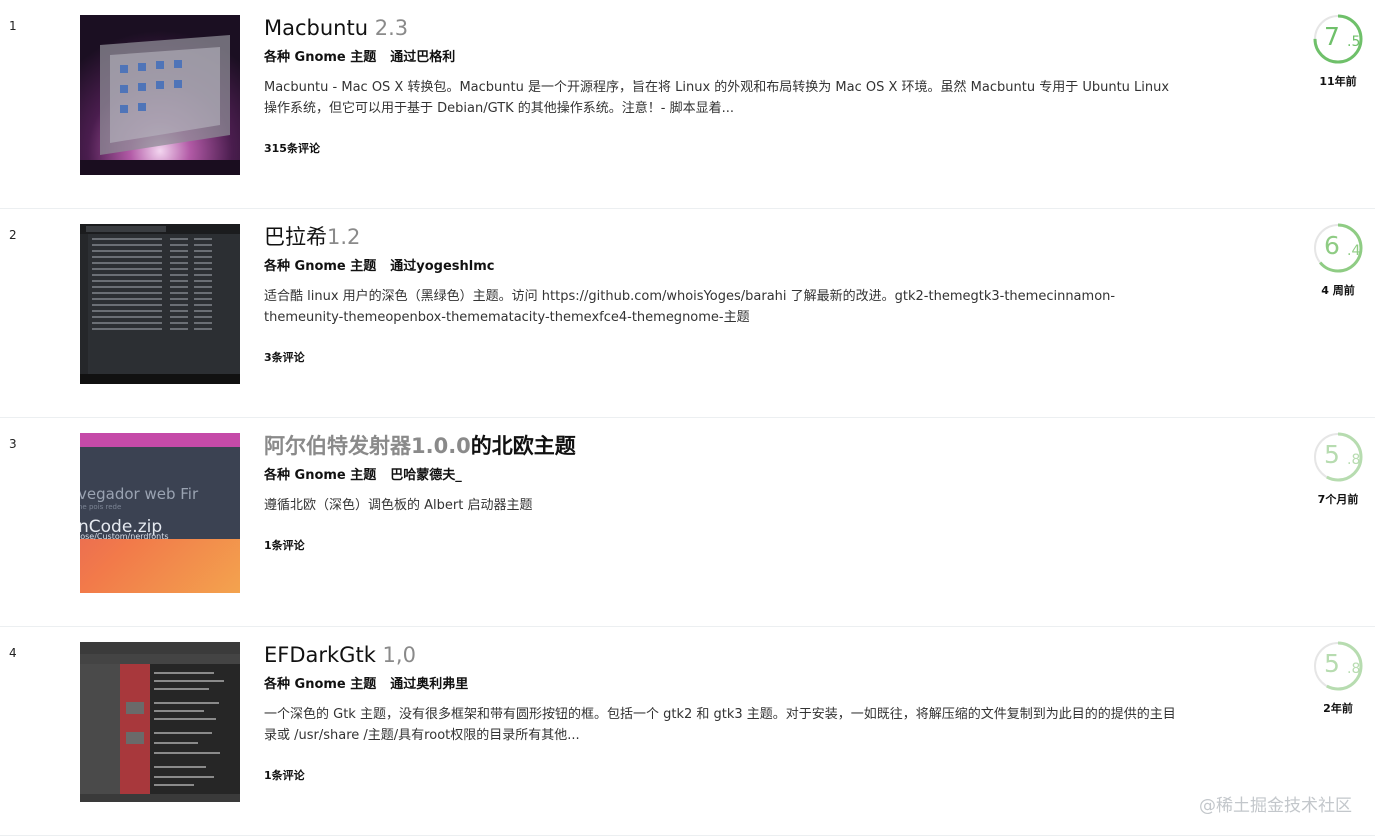 This screenshot has height=837, width=1375. Describe the element at coordinates (729, 267) in the screenshot. I see `item-meta: 各种 Gnome 主题 通过yogeshlmc` at that location.